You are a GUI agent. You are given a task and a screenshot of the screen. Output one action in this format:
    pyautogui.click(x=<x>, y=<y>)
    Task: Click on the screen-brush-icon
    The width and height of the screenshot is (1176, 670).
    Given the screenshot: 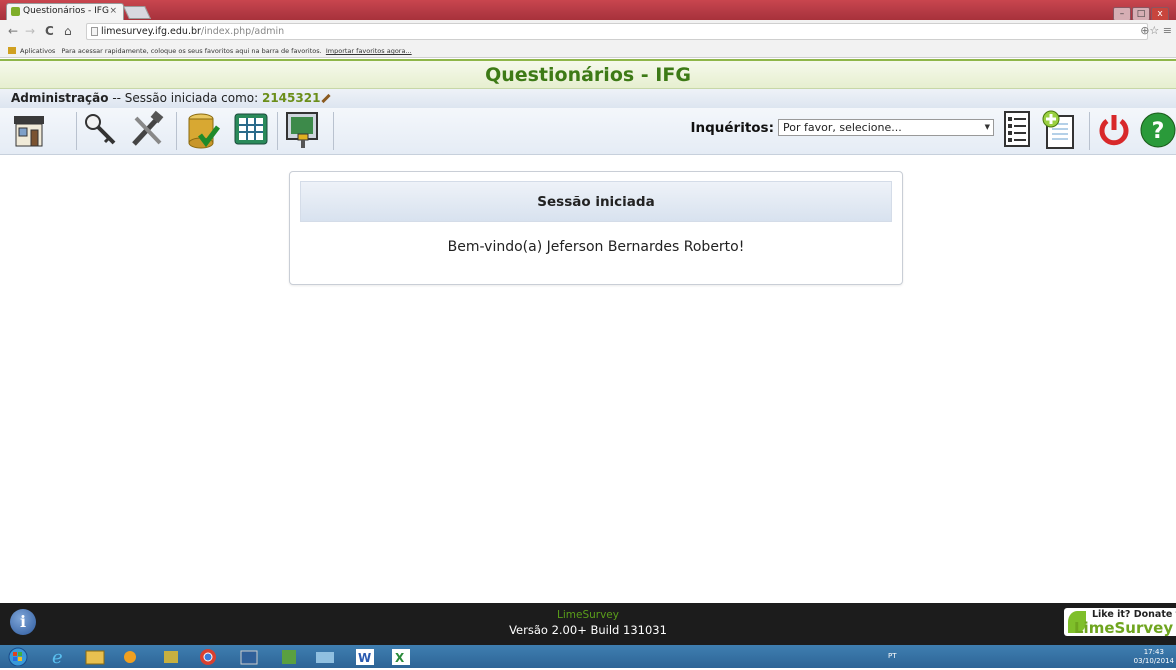 What is the action you would take?
    pyautogui.click(x=303, y=130)
    